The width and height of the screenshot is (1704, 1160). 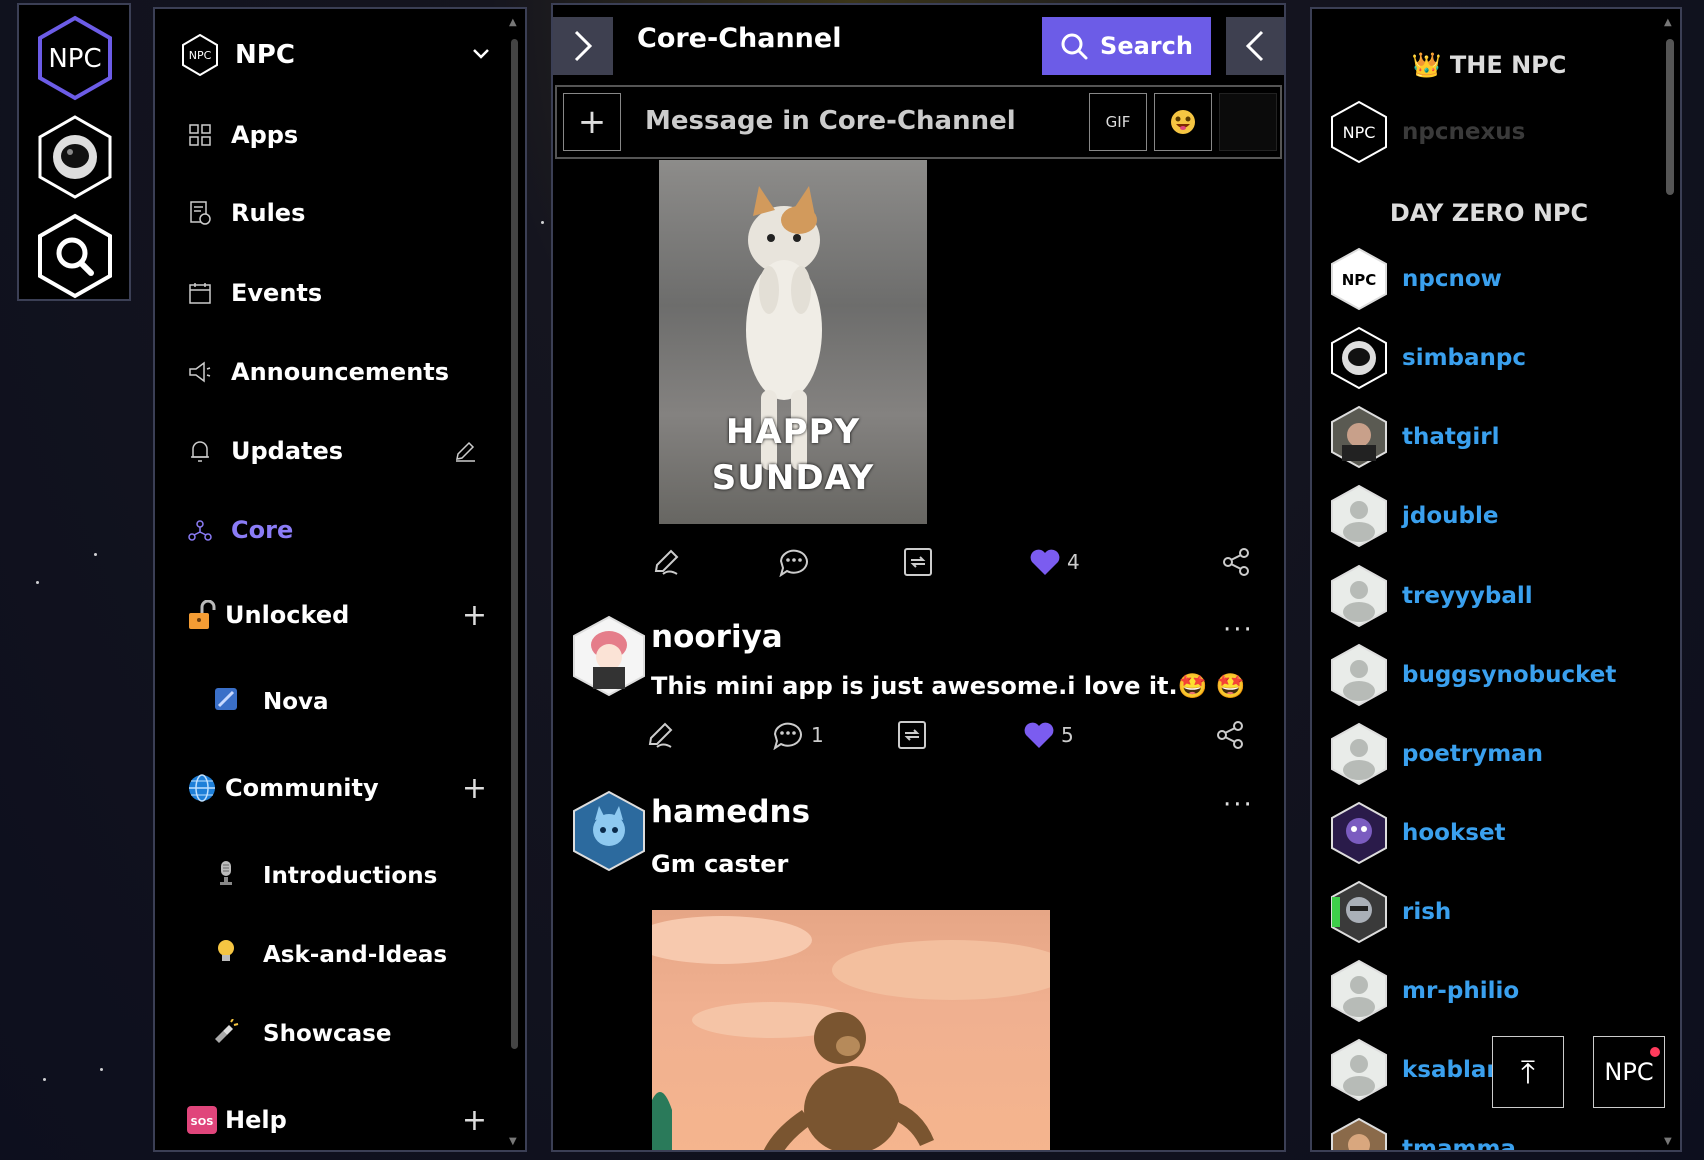 I want to click on post-author: hamedns, so click(x=730, y=812).